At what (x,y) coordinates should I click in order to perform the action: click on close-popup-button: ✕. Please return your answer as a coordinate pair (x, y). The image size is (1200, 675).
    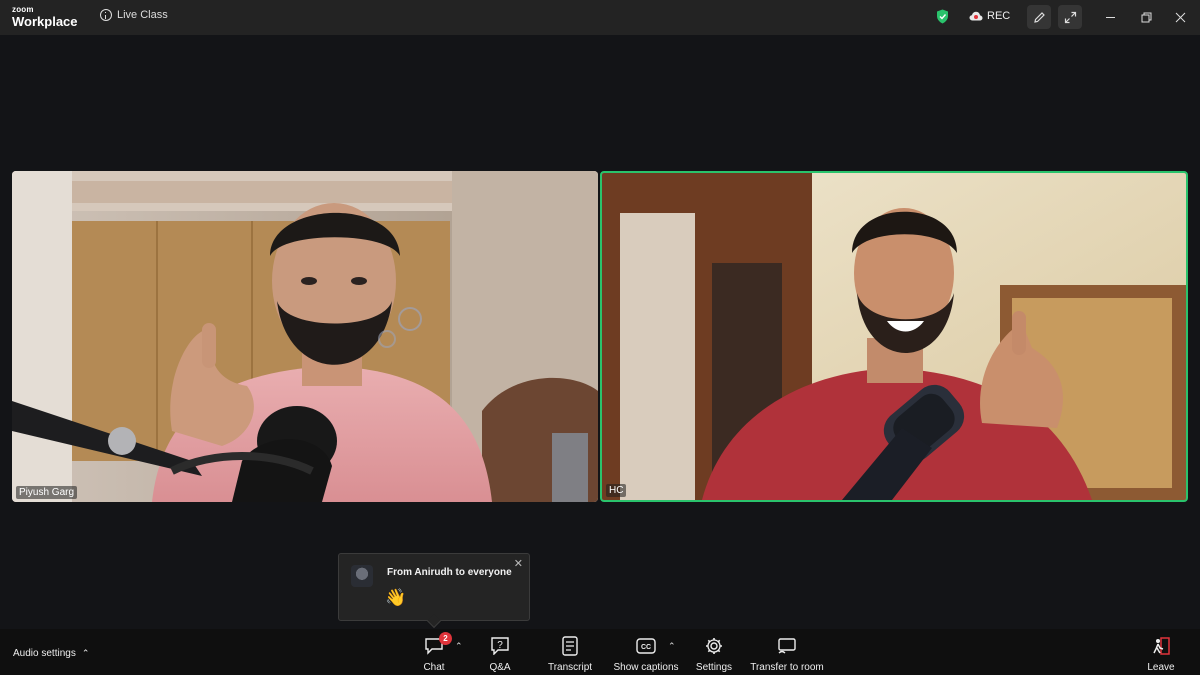
    Looking at the image, I should click on (518, 563).